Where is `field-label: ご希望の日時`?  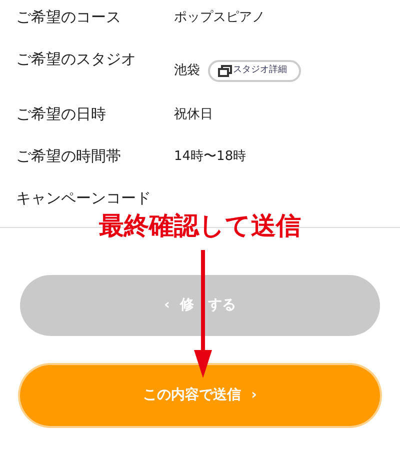 field-label: ご希望の日時 is located at coordinates (61, 114).